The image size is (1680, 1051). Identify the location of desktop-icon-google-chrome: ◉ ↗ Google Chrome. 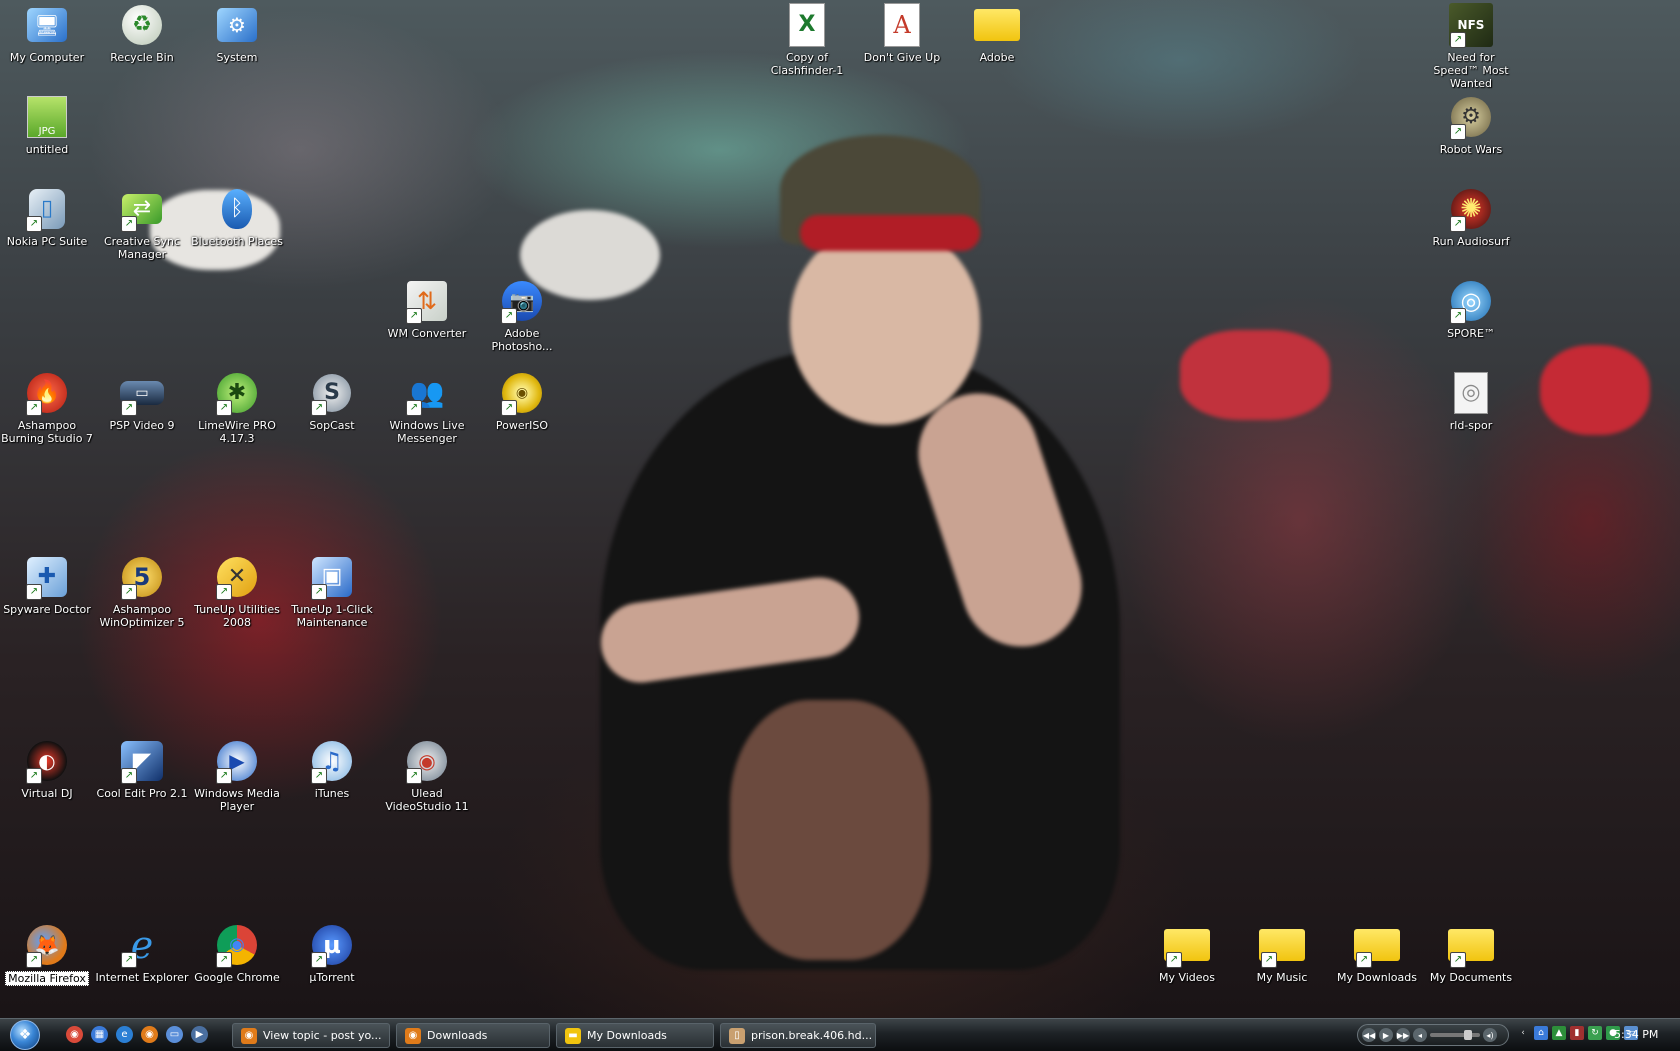
(237, 953).